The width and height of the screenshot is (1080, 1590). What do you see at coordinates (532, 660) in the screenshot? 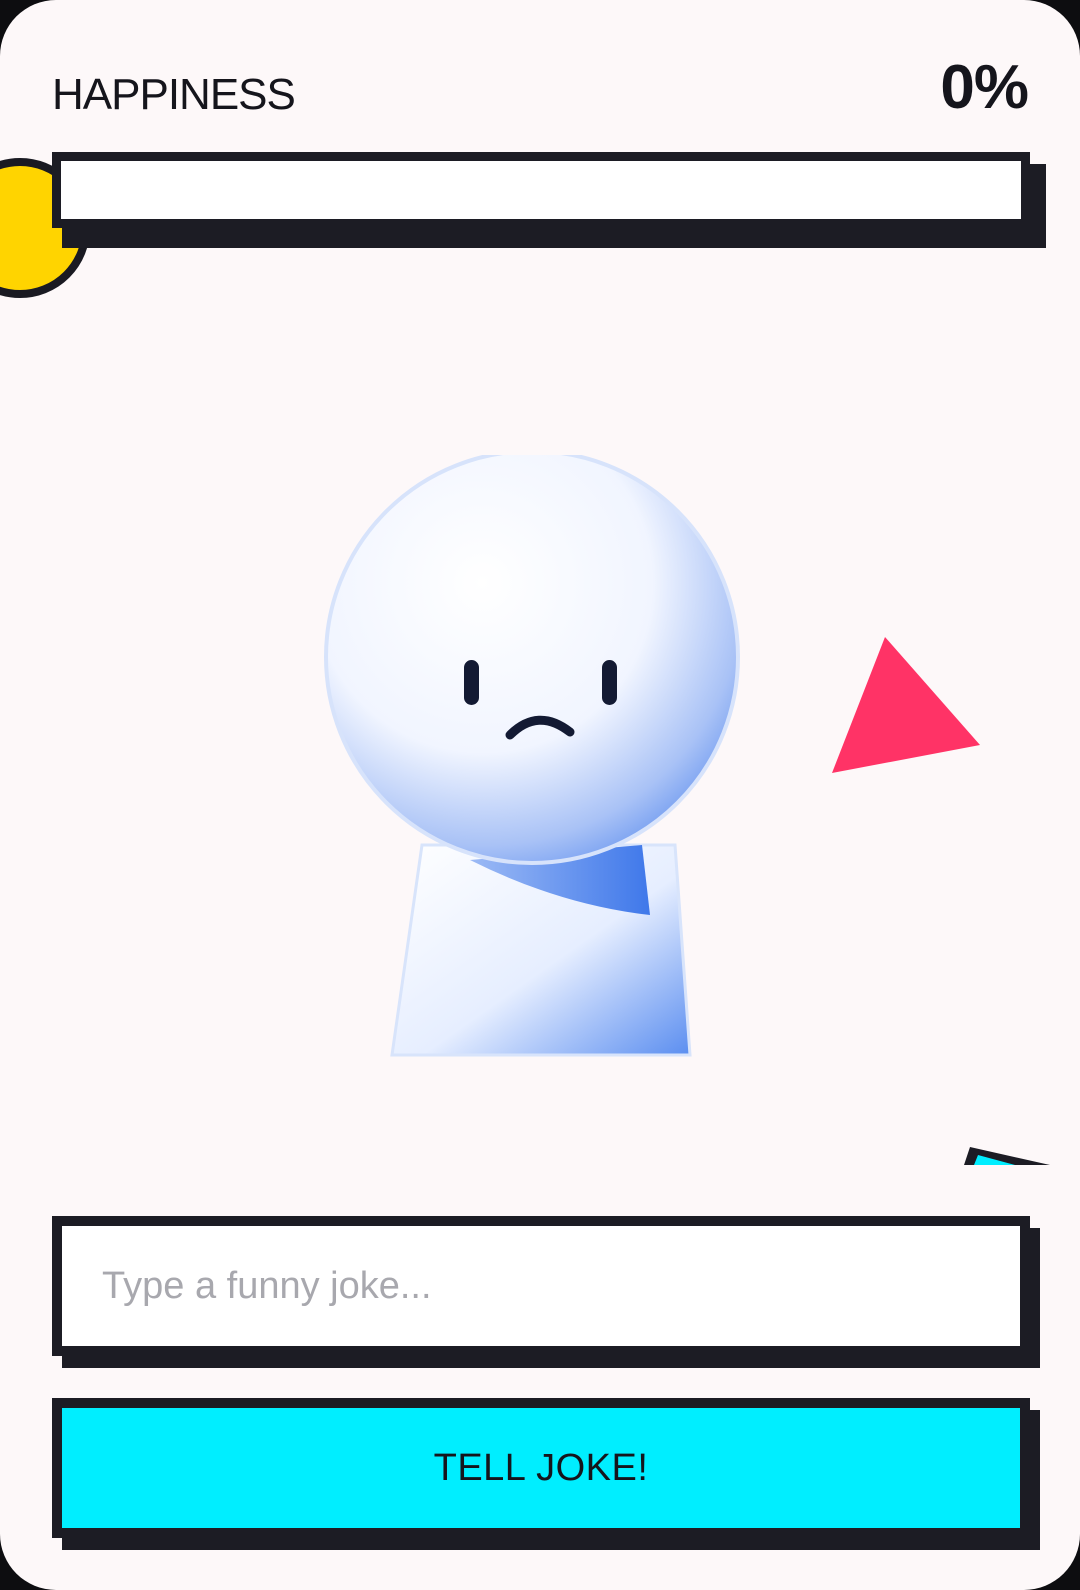
I see `character-head` at bounding box center [532, 660].